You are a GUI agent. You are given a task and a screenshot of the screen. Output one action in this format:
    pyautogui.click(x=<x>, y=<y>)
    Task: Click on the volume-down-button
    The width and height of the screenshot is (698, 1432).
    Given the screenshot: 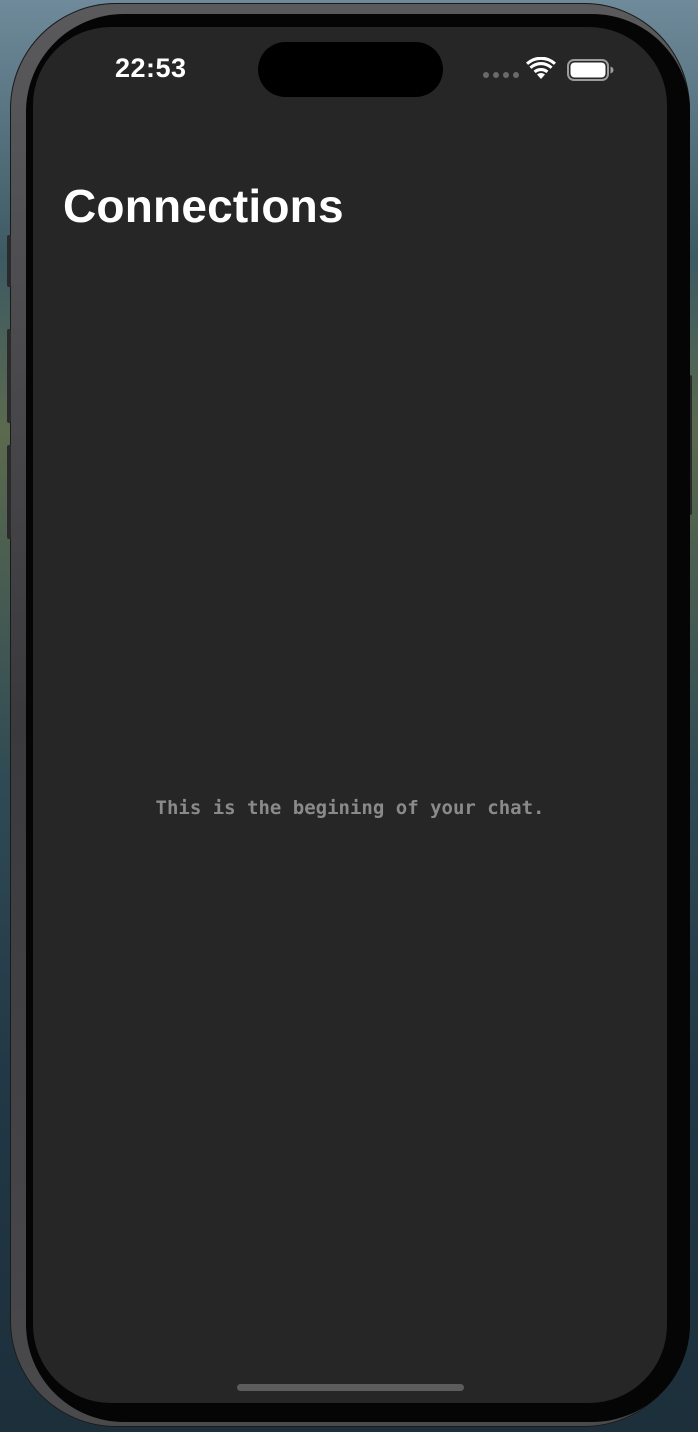 What is the action you would take?
    pyautogui.click(x=9, y=492)
    